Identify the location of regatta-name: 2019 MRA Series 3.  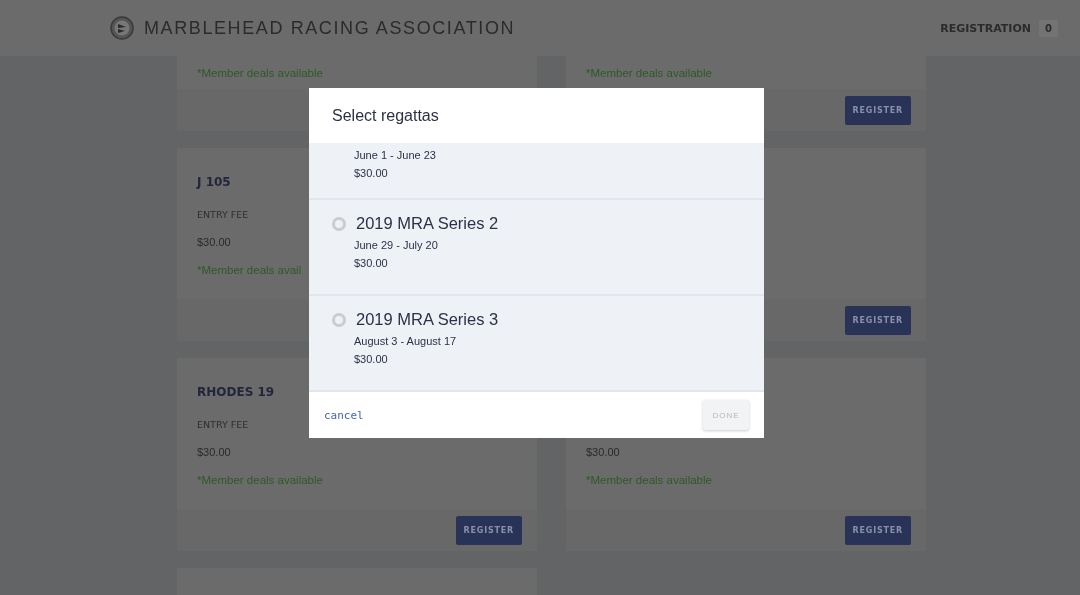
(427, 319).